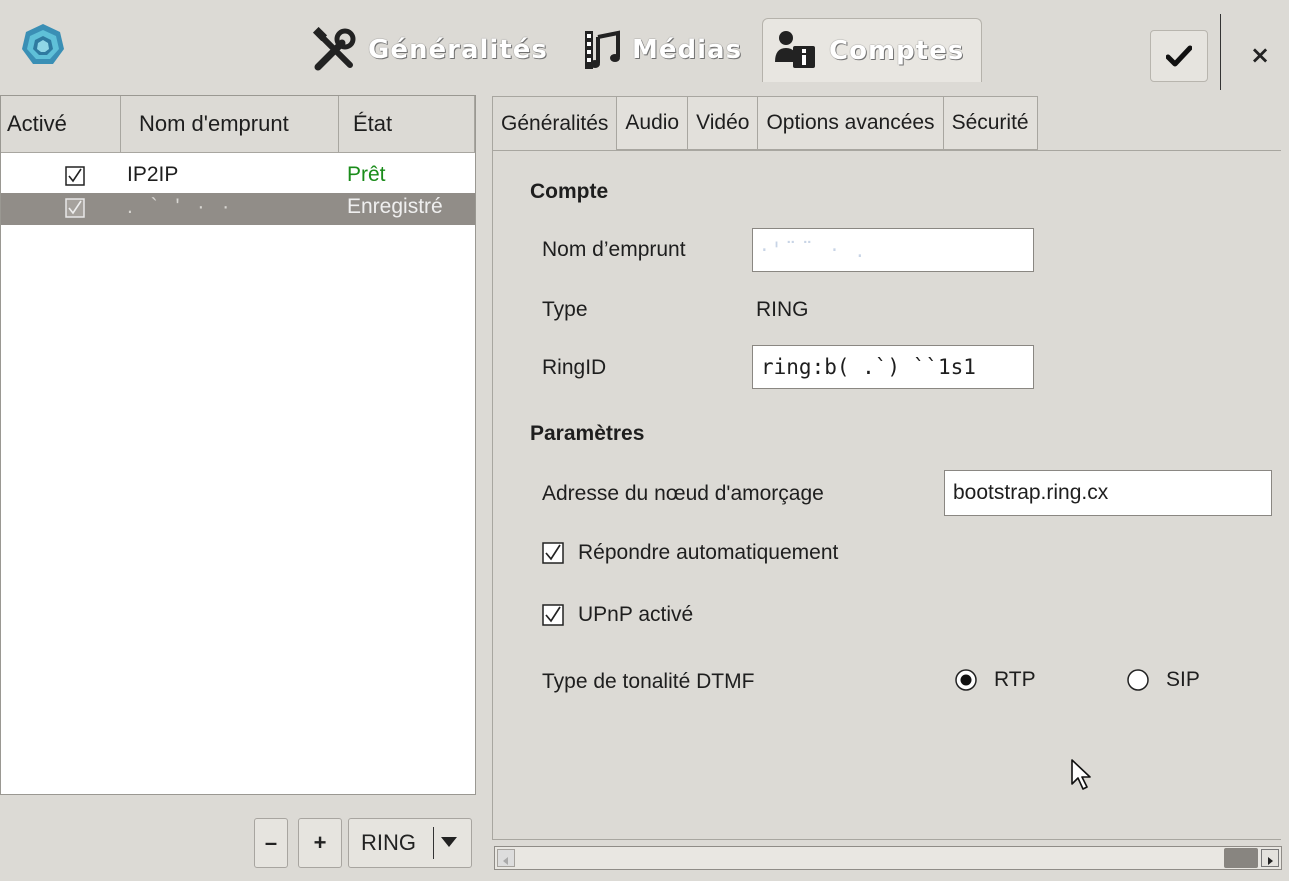 This screenshot has height=881, width=1289. Describe the element at coordinates (648, 681) in the screenshot. I see `dtmf-label: Type de tonalité DTMF` at that location.